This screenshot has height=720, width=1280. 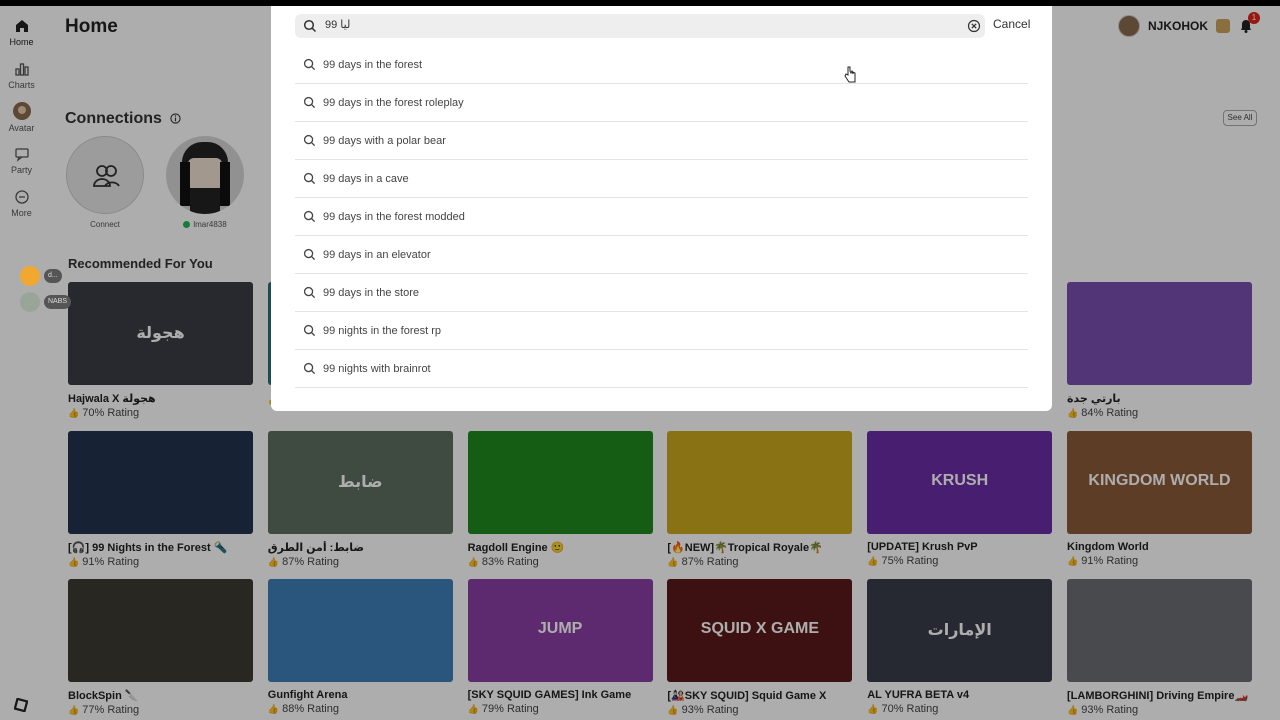 I want to click on search-suggestion: 99 nights in the forest rp, so click(x=661, y=331).